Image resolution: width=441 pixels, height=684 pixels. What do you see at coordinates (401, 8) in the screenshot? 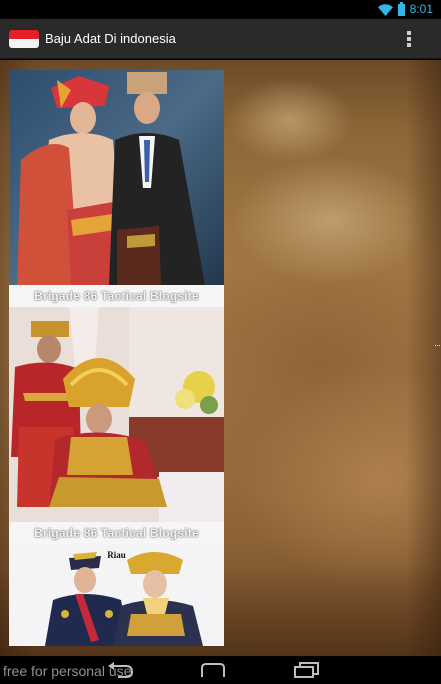
I see `battery-icon` at bounding box center [401, 8].